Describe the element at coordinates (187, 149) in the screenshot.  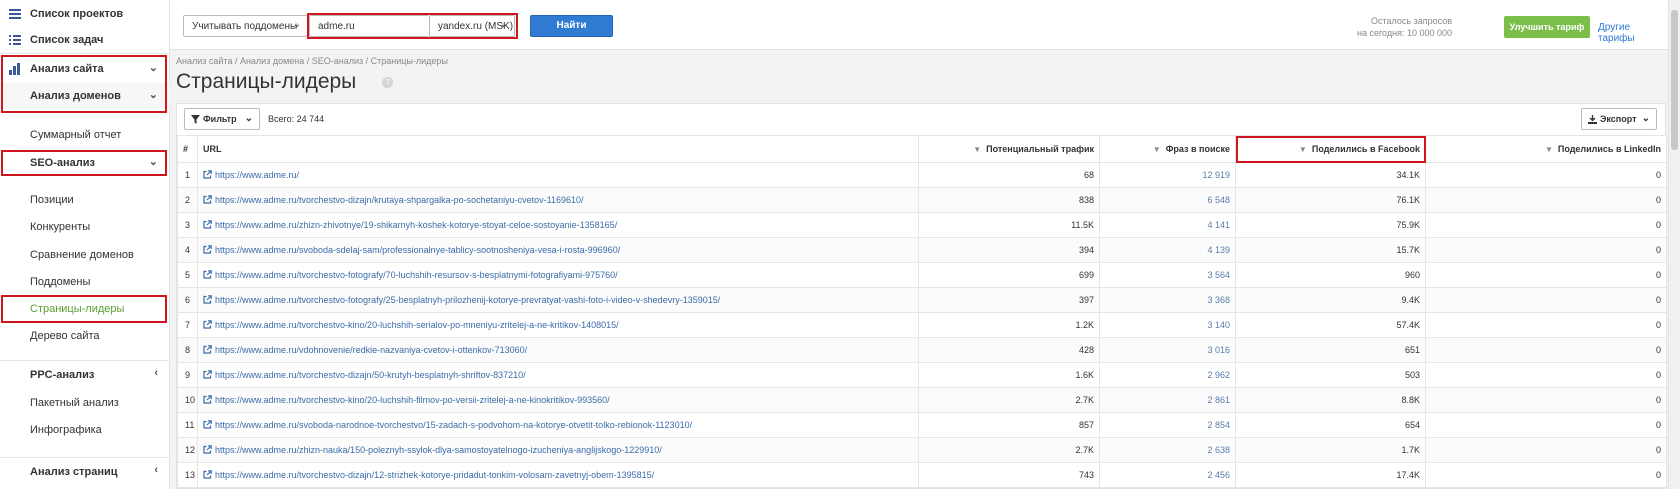
I see `column-header-number: #` at that location.